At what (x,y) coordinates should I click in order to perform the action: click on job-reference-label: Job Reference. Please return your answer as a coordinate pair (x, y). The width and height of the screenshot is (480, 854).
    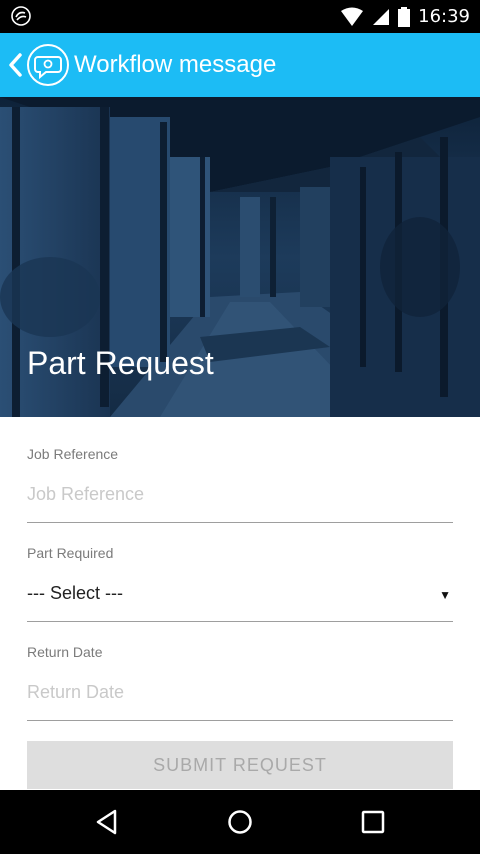
    Looking at the image, I should click on (73, 454).